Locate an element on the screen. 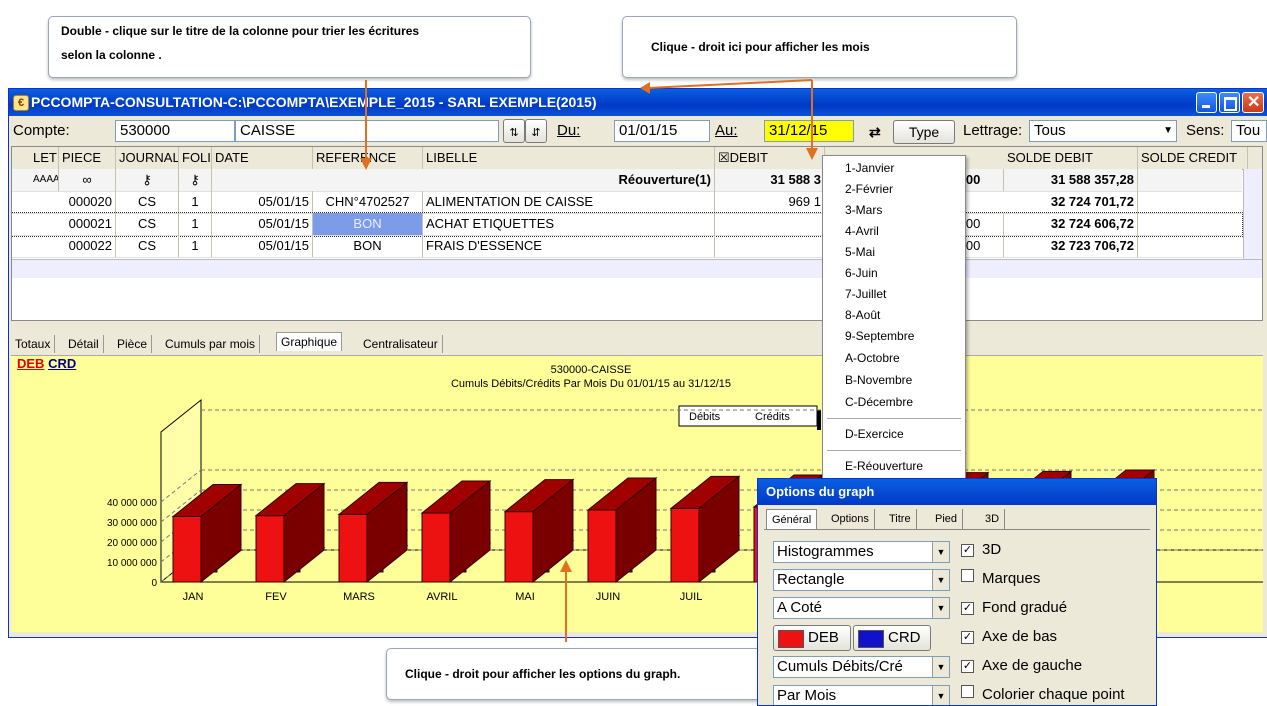 This screenshot has width=1267, height=706. tab-totaux: Totaux is located at coordinates (33, 344).